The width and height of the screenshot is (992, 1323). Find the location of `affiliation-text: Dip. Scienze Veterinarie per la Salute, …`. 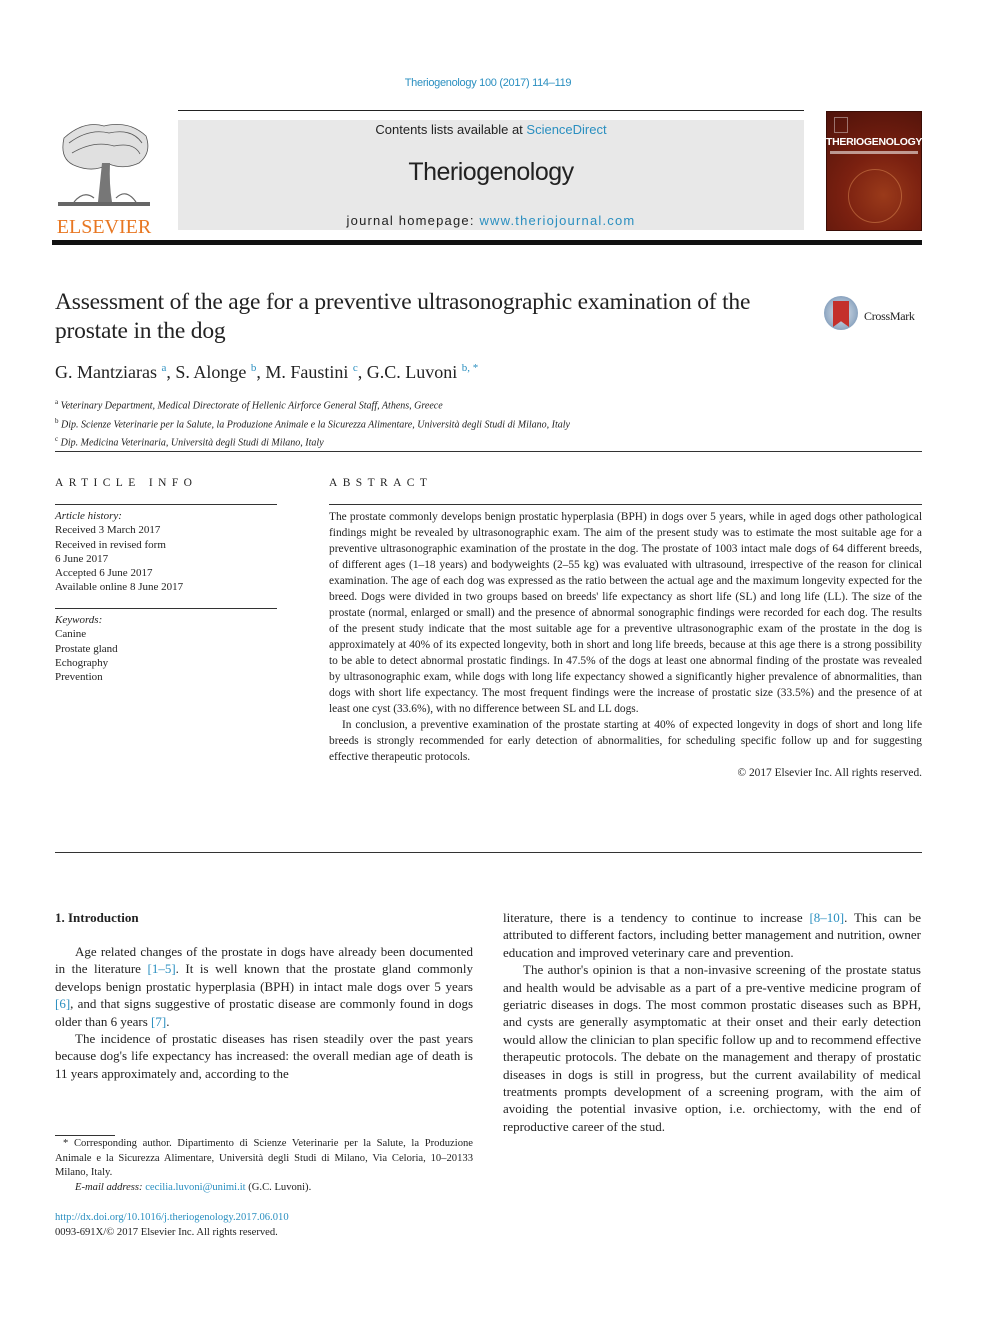

affiliation-text: Dip. Scienze Veterinarie per la Salute, … is located at coordinates (315, 424).